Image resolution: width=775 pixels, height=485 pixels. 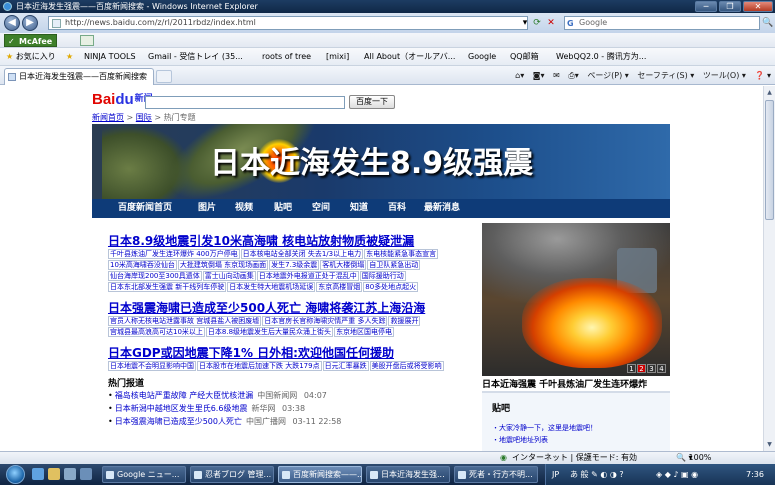 I want to click on tab-baidu-news: 日本近海发生强震——百度新闻搜索, so click(x=79, y=76).